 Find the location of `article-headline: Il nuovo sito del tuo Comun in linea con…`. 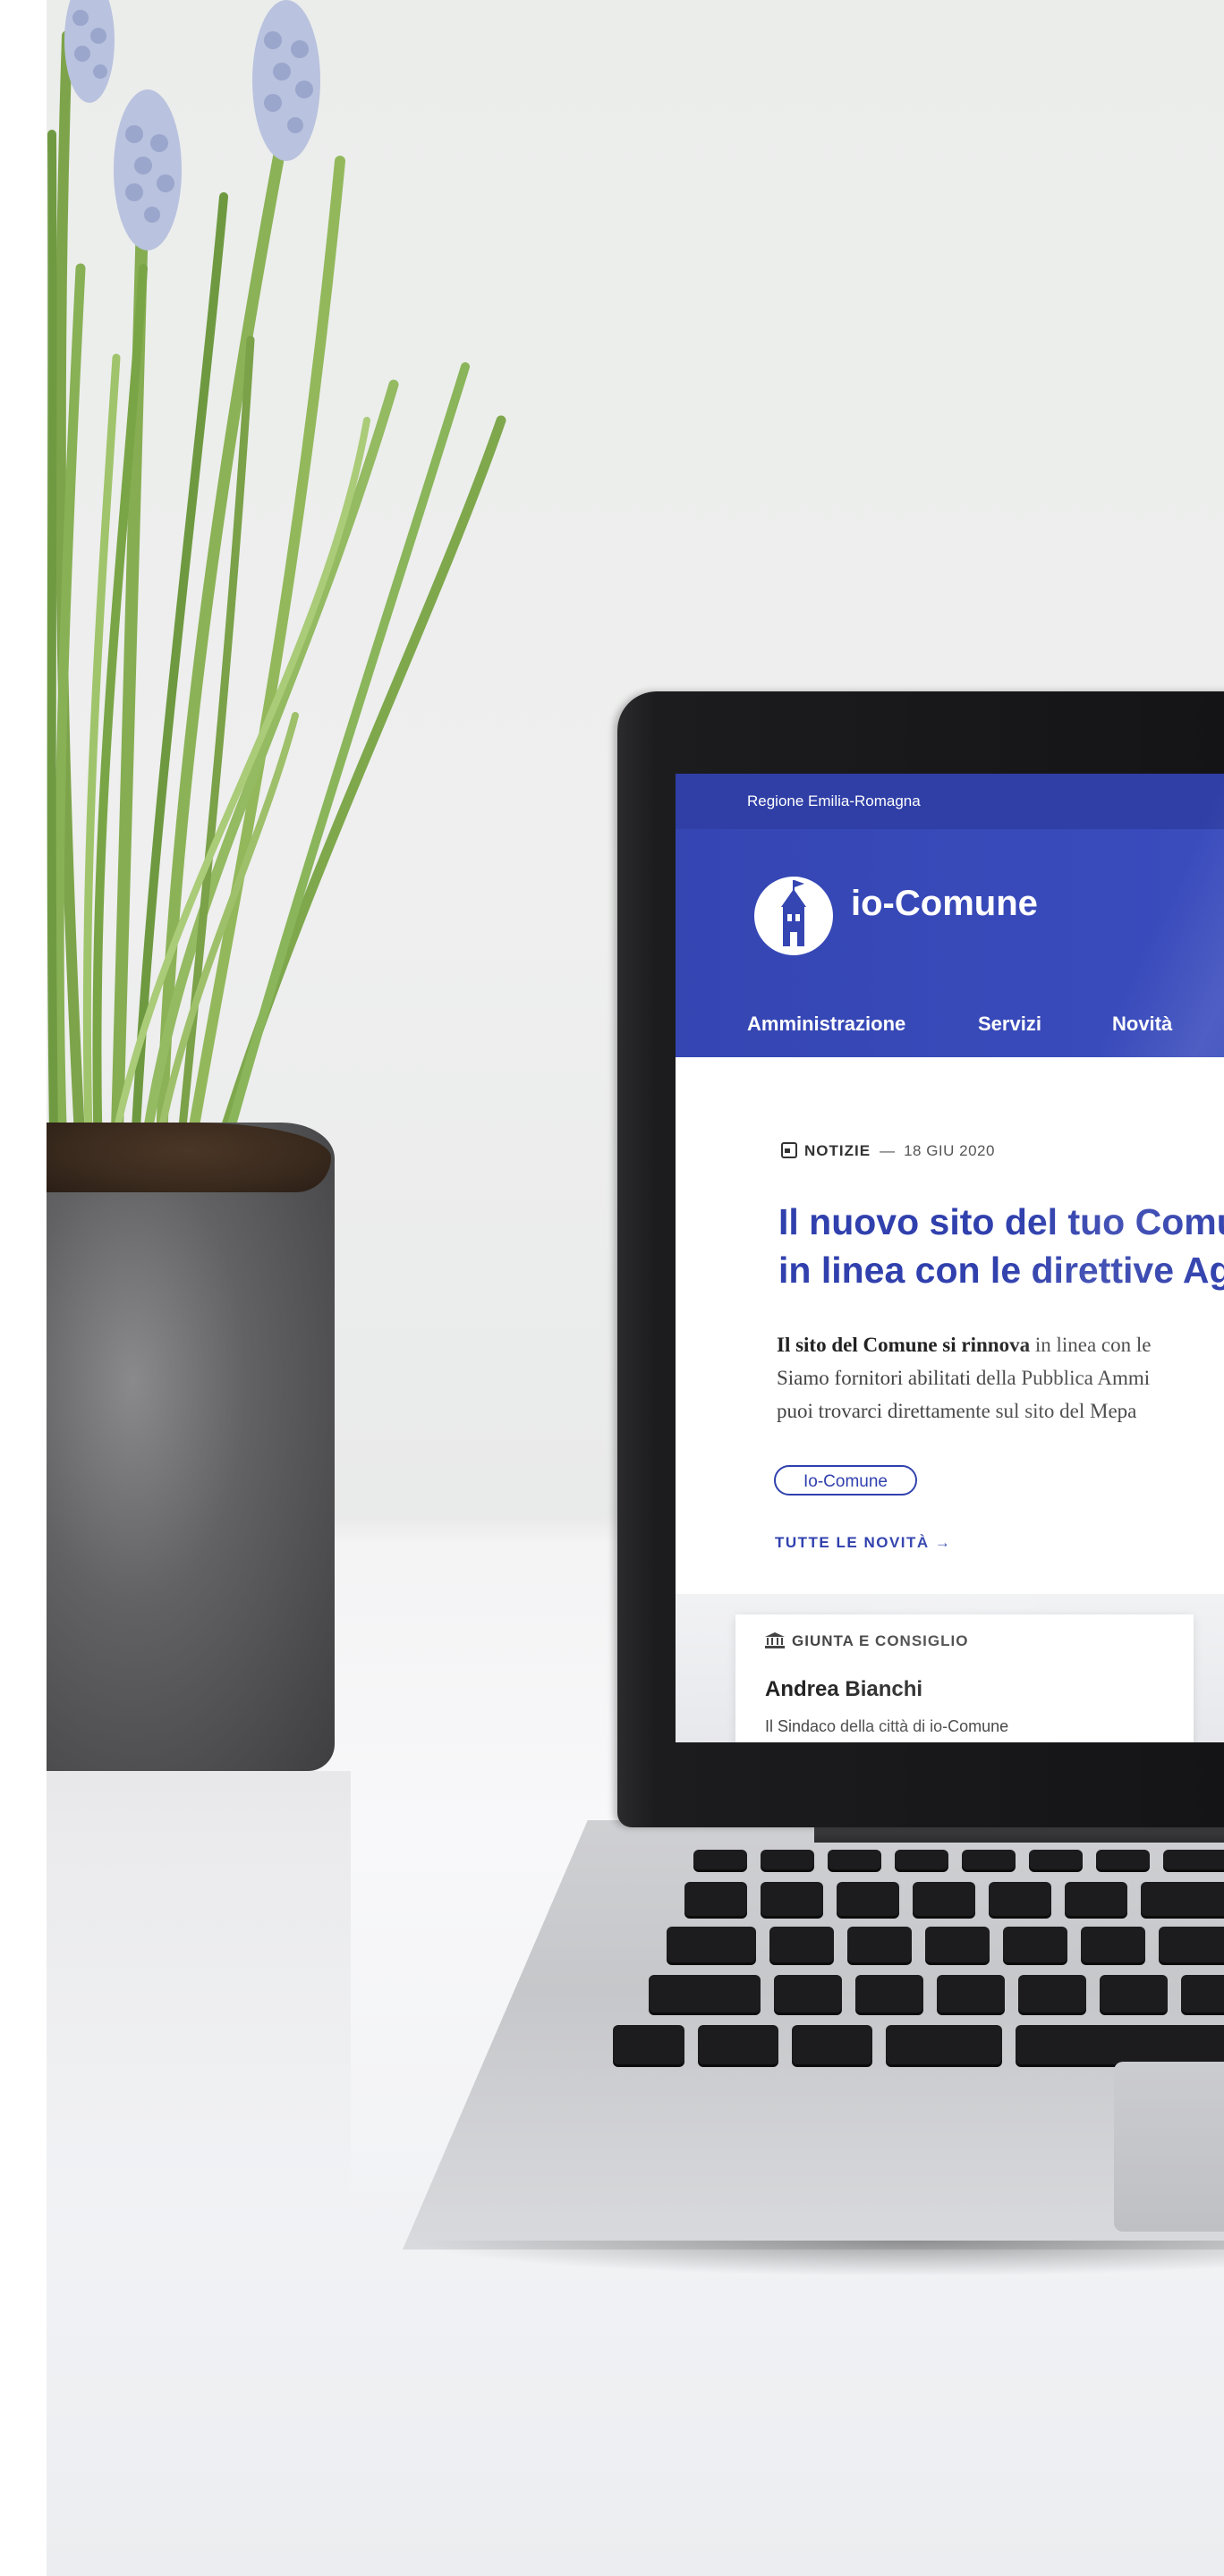

article-headline: Il nuovo sito del tuo Comun in linea con… is located at coordinates (1001, 1246).